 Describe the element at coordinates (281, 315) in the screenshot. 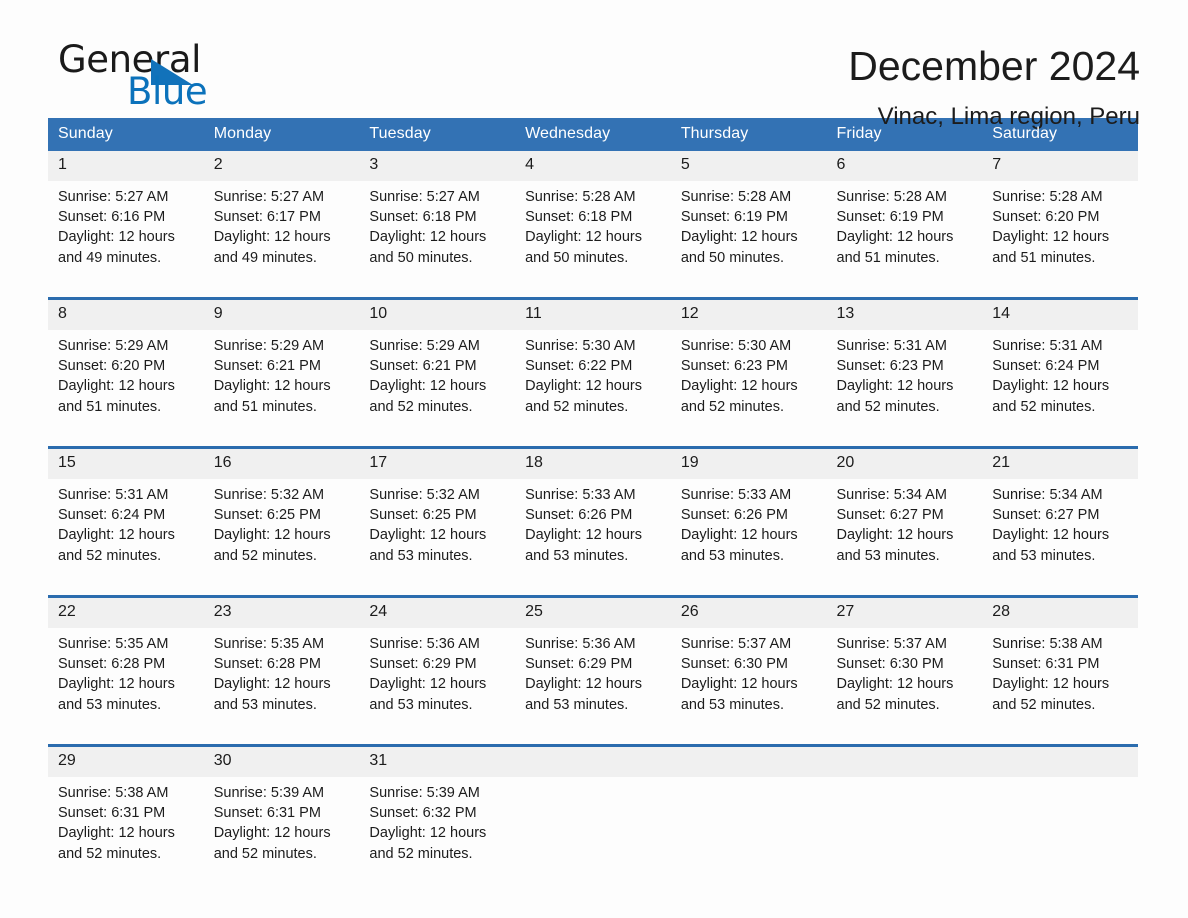

I see `day-number: 9` at that location.